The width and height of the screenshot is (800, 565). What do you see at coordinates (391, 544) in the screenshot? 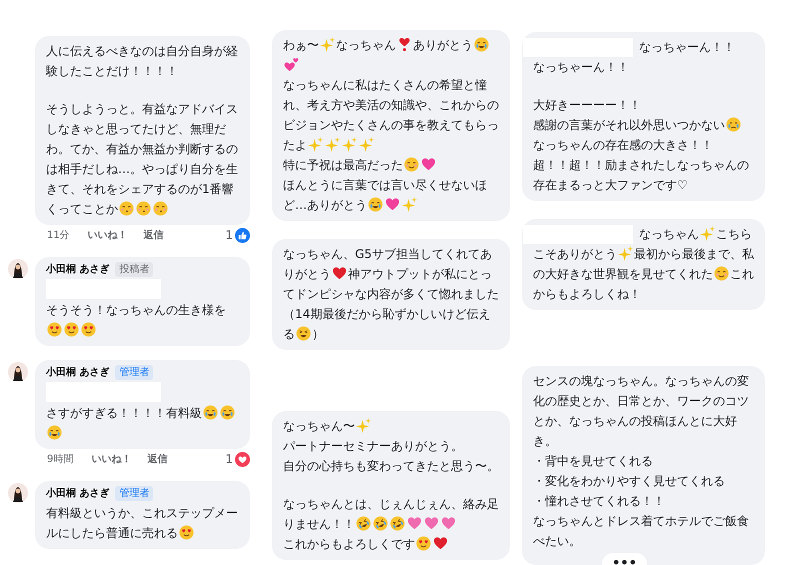
I see `comment-text: これからもよろしくです` at bounding box center [391, 544].